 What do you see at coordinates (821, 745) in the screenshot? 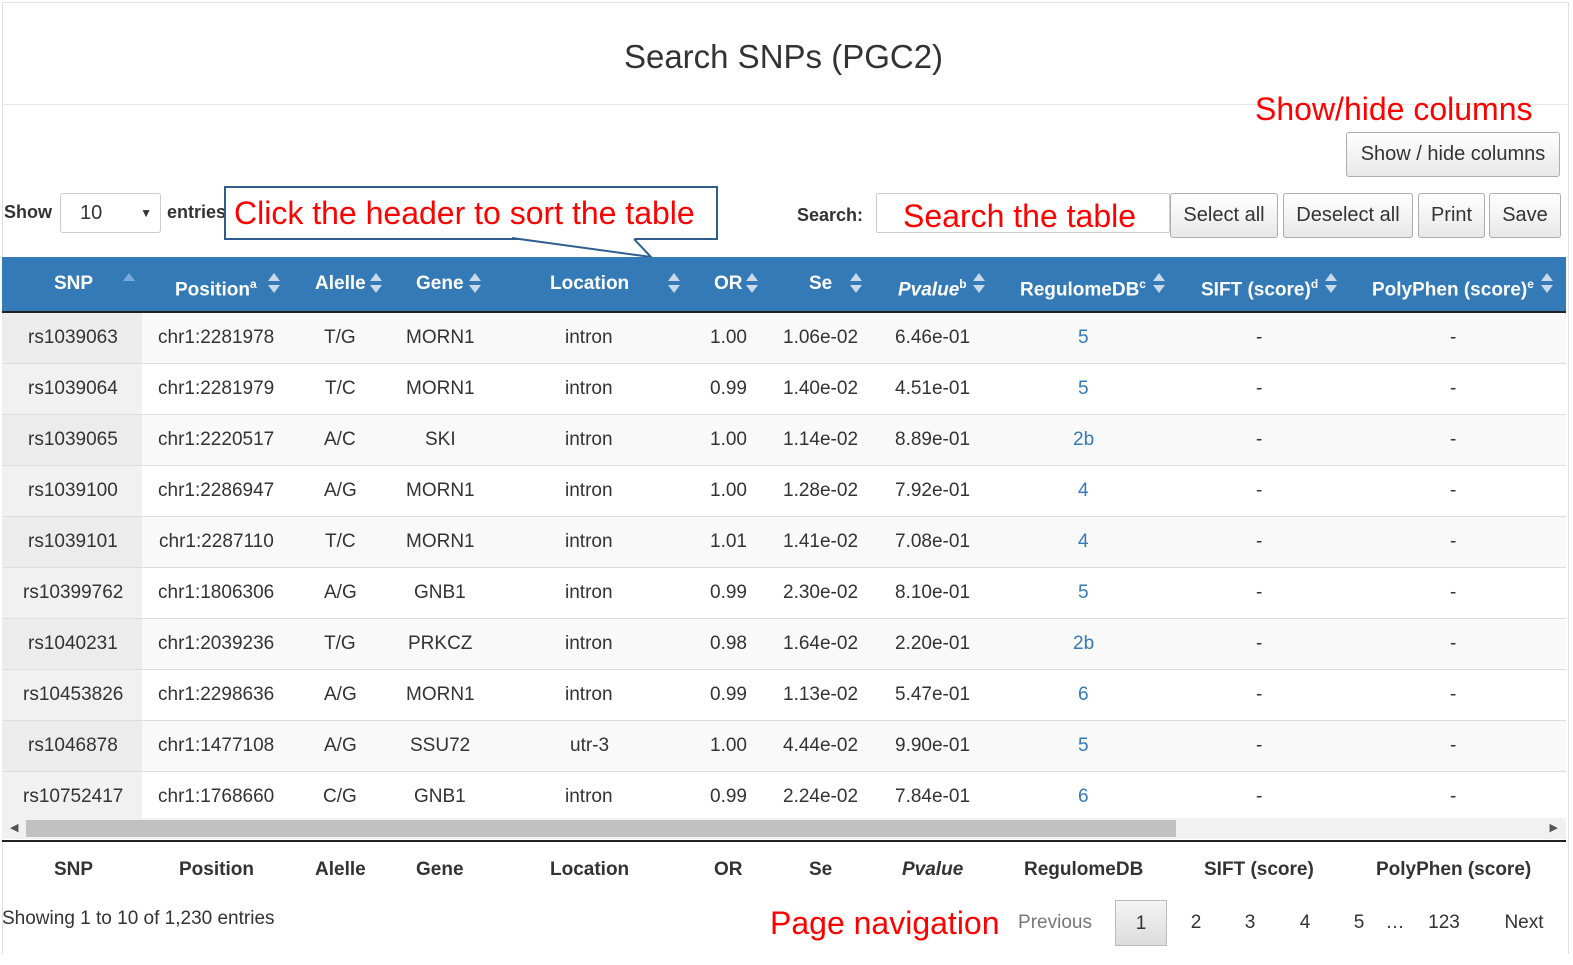
I see `cell-se: 4.44e-02` at bounding box center [821, 745].